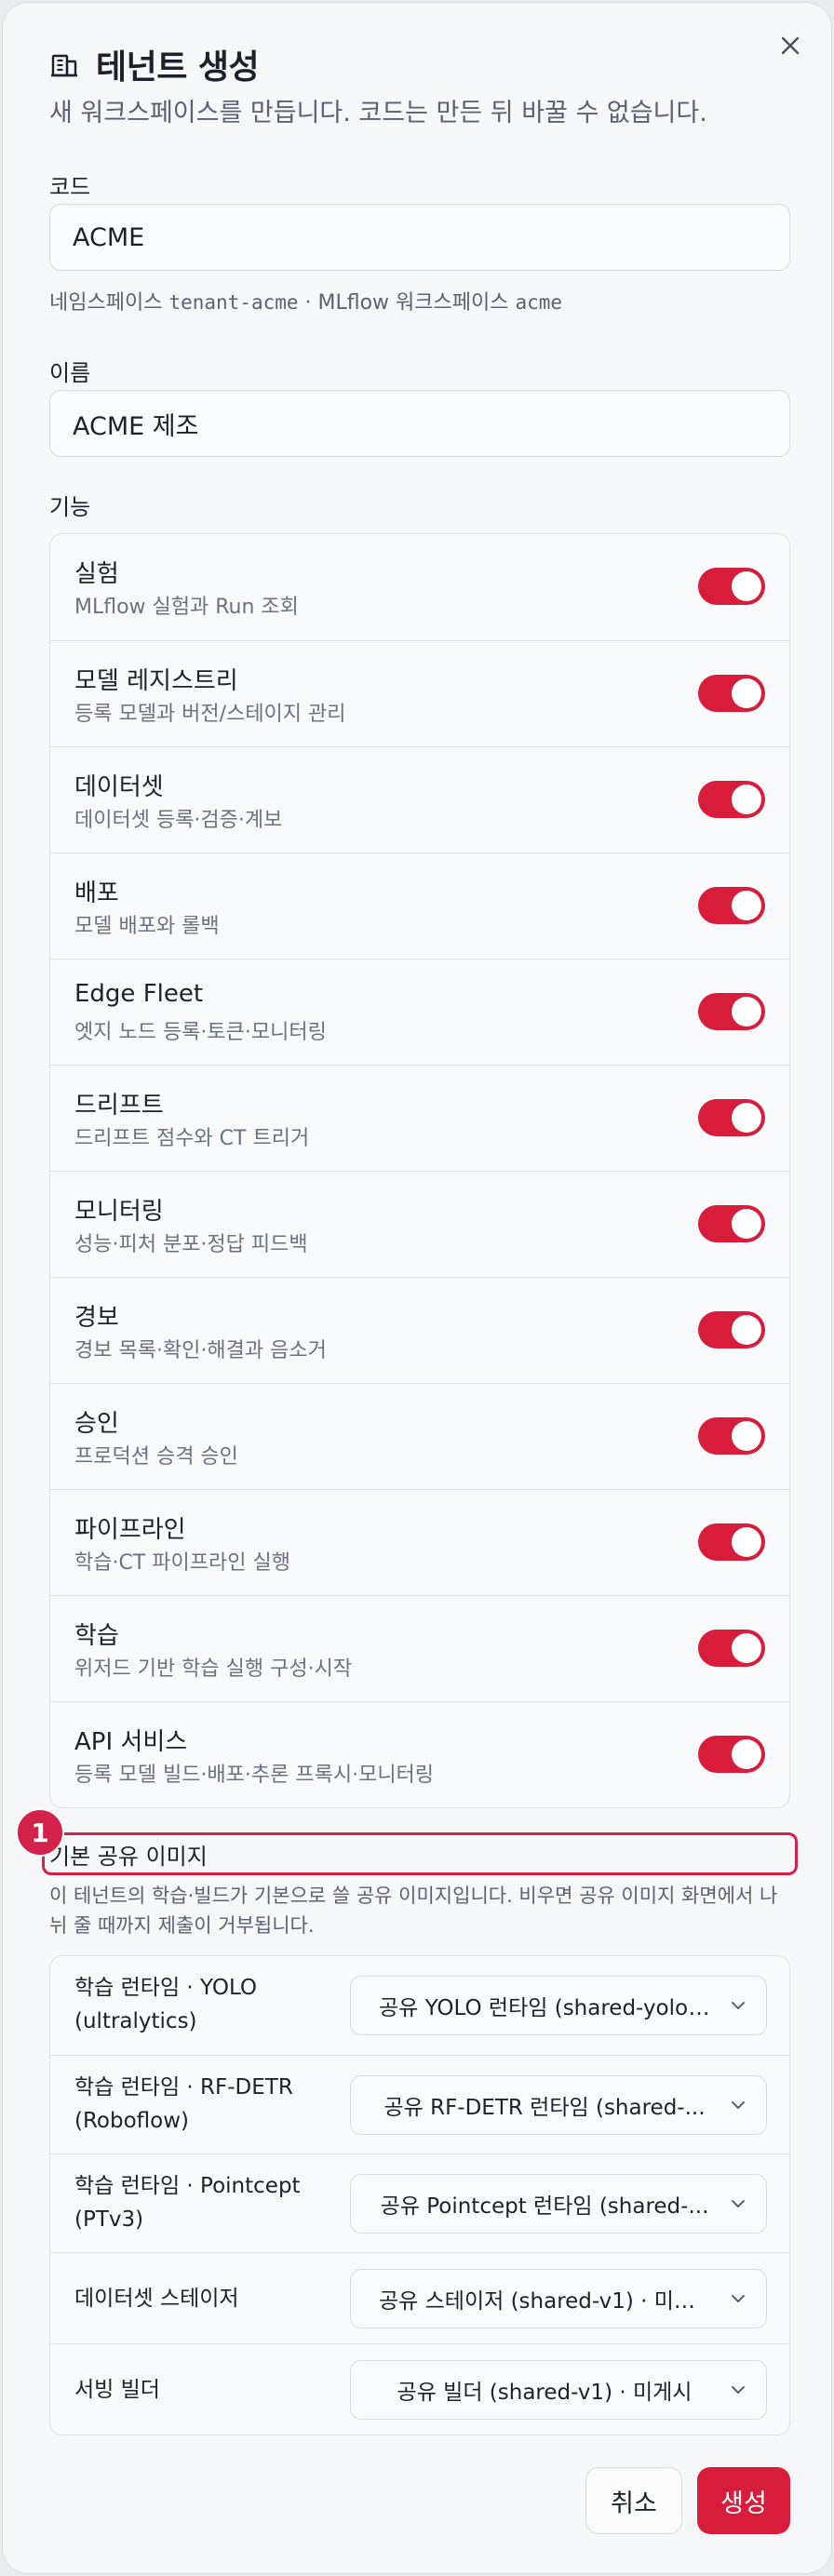  I want to click on code-input: ACME, so click(419, 237).